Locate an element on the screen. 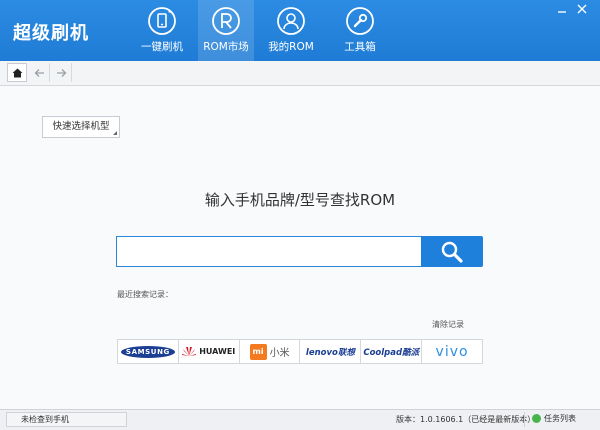  forward-button is located at coordinates (61, 72).